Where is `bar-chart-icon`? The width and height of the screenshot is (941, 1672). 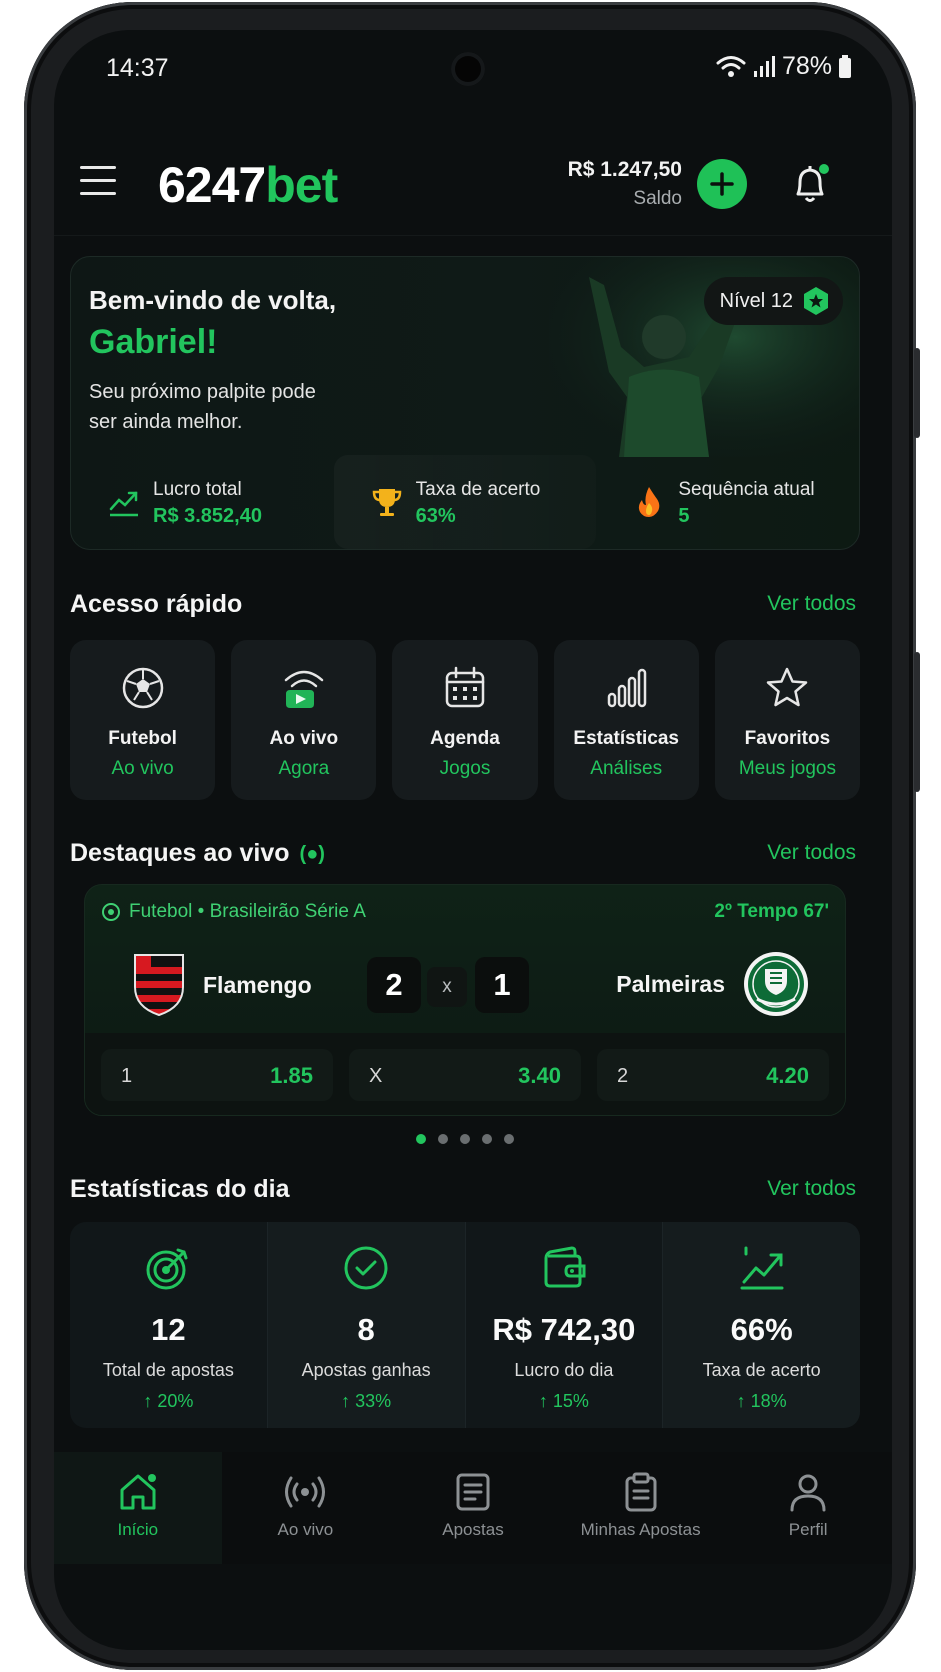
bar-chart-icon is located at coordinates (627, 688).